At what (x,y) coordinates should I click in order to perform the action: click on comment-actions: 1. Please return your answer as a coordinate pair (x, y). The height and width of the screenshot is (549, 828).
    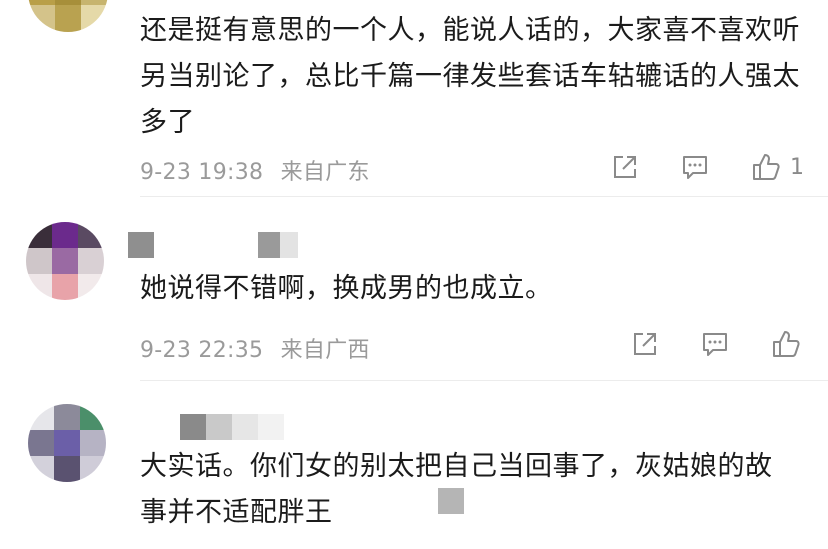
    Looking at the image, I should click on (707, 167).